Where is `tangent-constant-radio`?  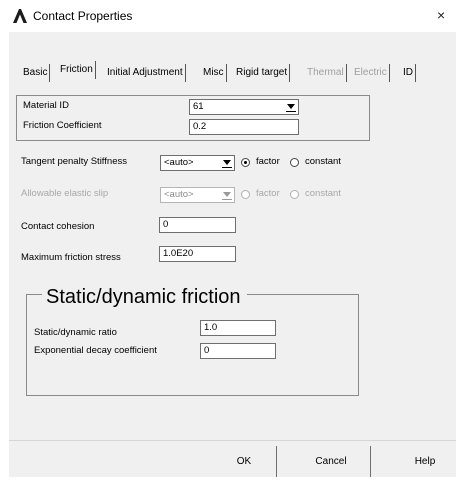 tangent-constant-radio is located at coordinates (294, 162).